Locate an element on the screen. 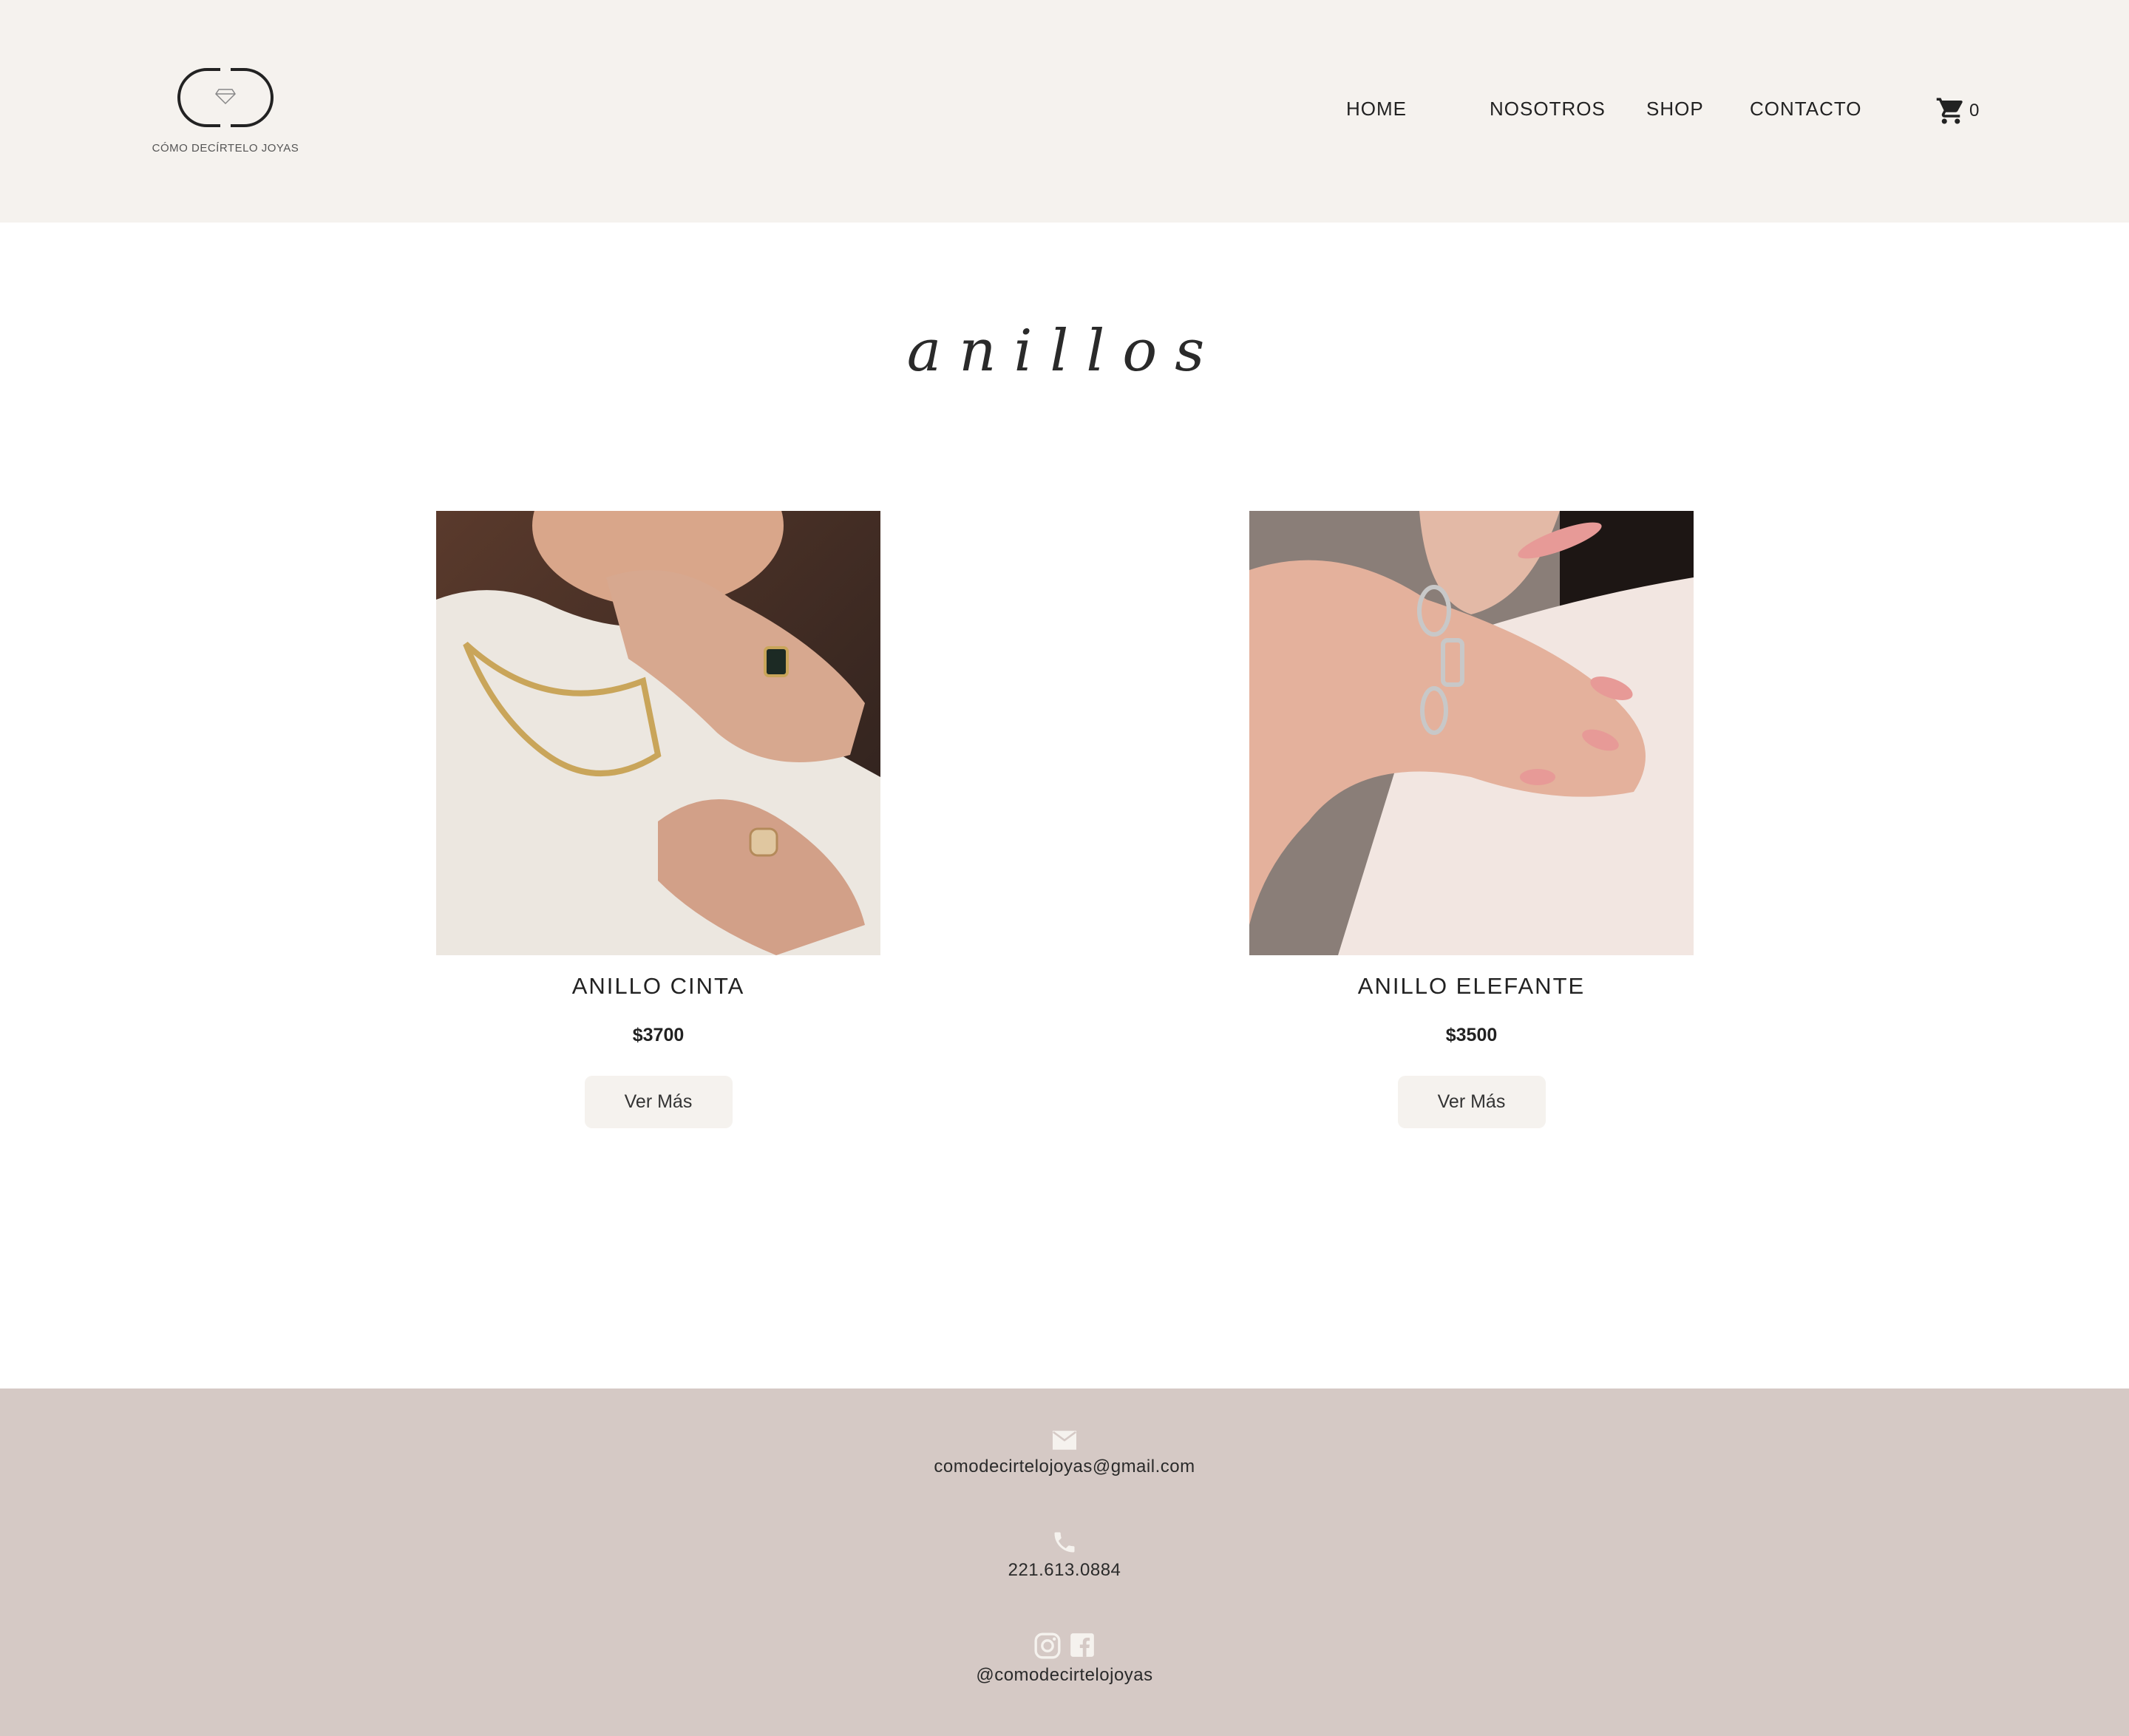  facebook-icon is located at coordinates (1082, 1645).